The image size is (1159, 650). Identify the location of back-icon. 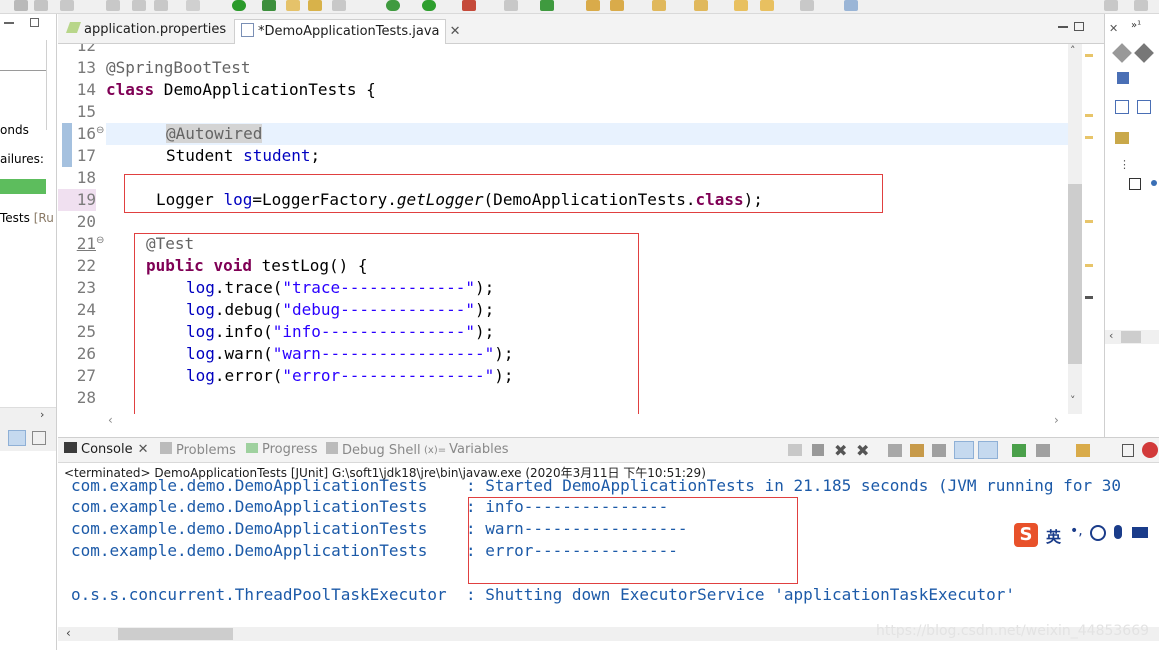
(767, 5).